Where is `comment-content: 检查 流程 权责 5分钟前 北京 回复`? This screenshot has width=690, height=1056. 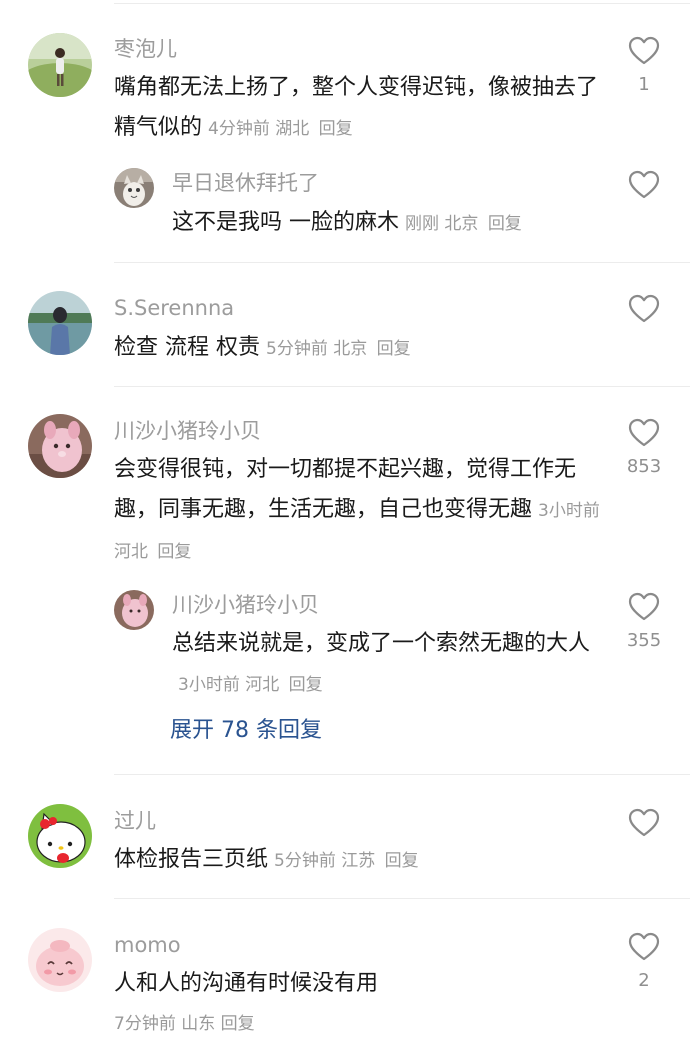
comment-content: 检查 流程 权责 5分钟前 北京 回复 is located at coordinates (359, 348).